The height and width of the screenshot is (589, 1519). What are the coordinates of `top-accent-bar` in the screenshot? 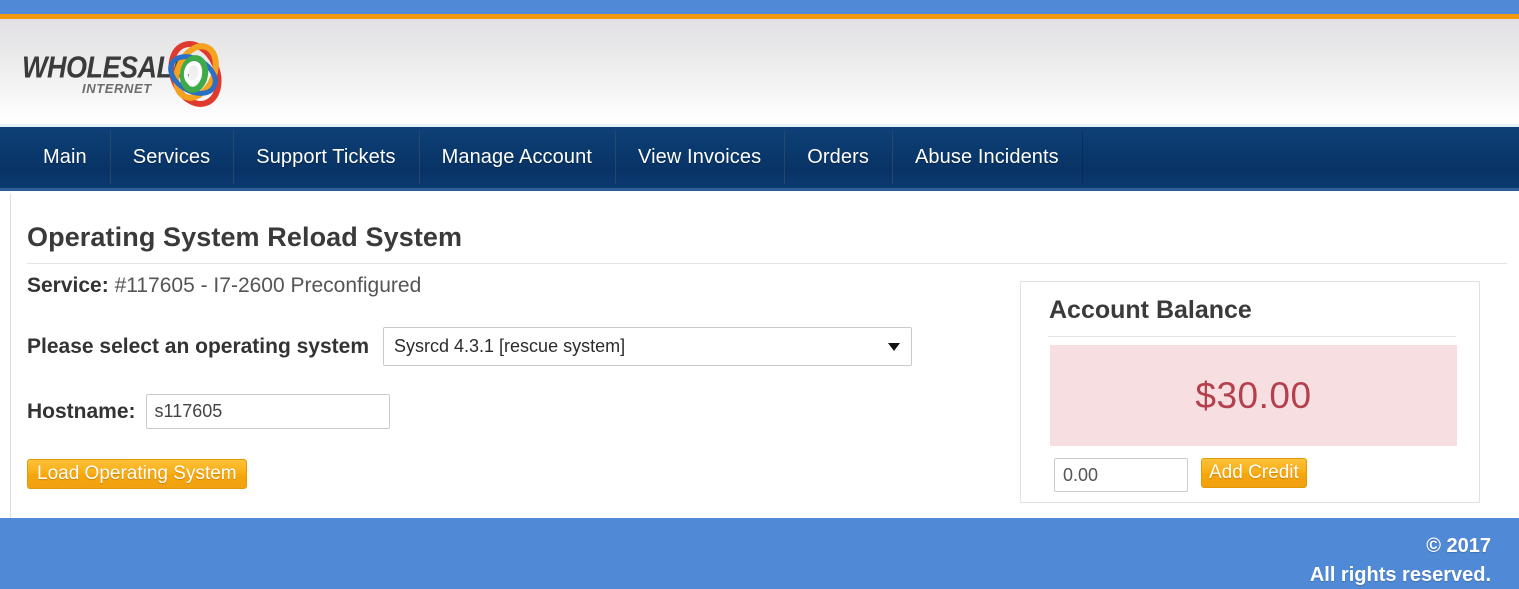 It's located at (759, 7).